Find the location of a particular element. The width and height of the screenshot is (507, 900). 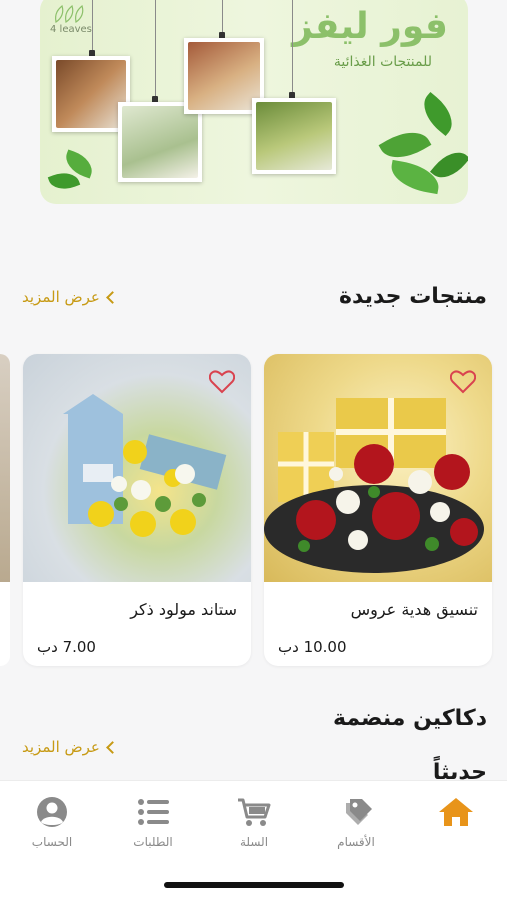

cart-icon is located at coordinates (254, 812).